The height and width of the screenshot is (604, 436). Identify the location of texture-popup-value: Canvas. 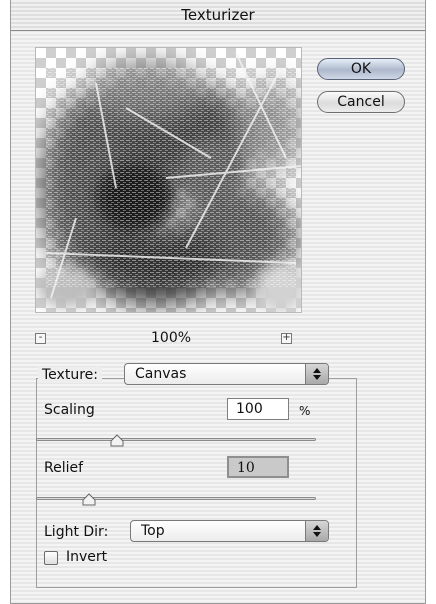
(161, 374).